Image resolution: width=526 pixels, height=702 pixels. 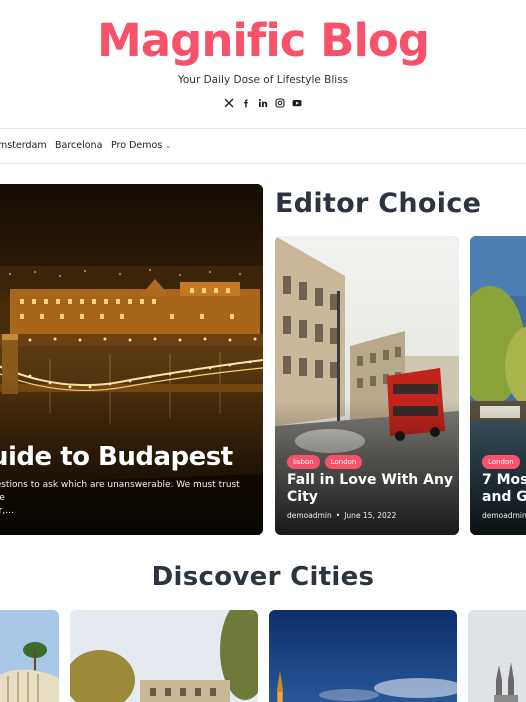 What do you see at coordinates (116, 457) in the screenshot?
I see `hero-post-title: uide to Budapest` at bounding box center [116, 457].